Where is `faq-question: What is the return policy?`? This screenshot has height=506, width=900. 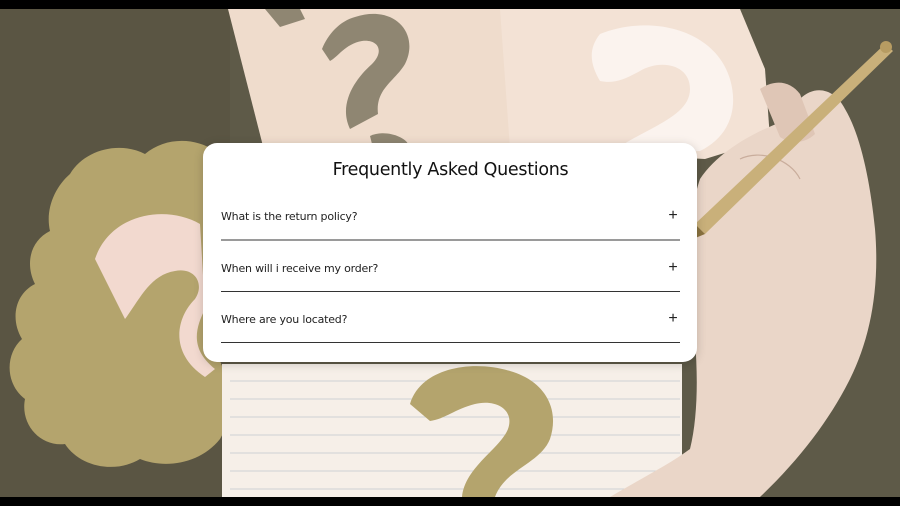 faq-question: What is the return policy? is located at coordinates (289, 216).